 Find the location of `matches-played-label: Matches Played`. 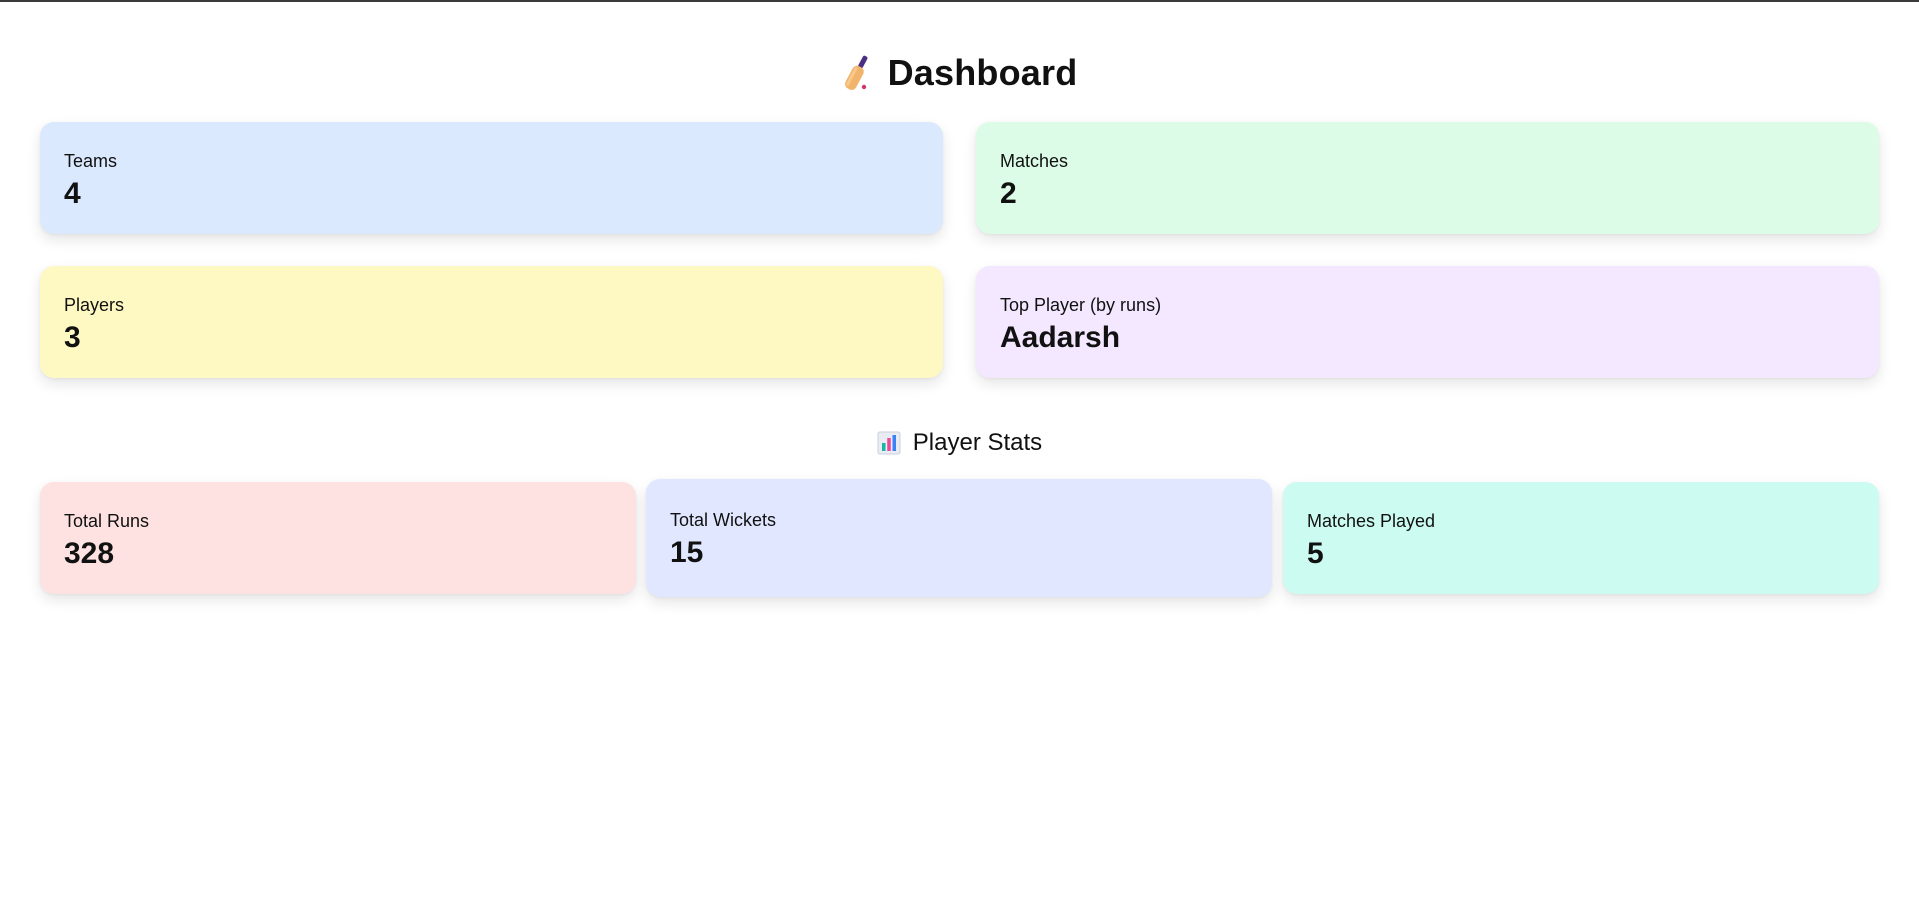

matches-played-label: Matches Played is located at coordinates (1371, 521).